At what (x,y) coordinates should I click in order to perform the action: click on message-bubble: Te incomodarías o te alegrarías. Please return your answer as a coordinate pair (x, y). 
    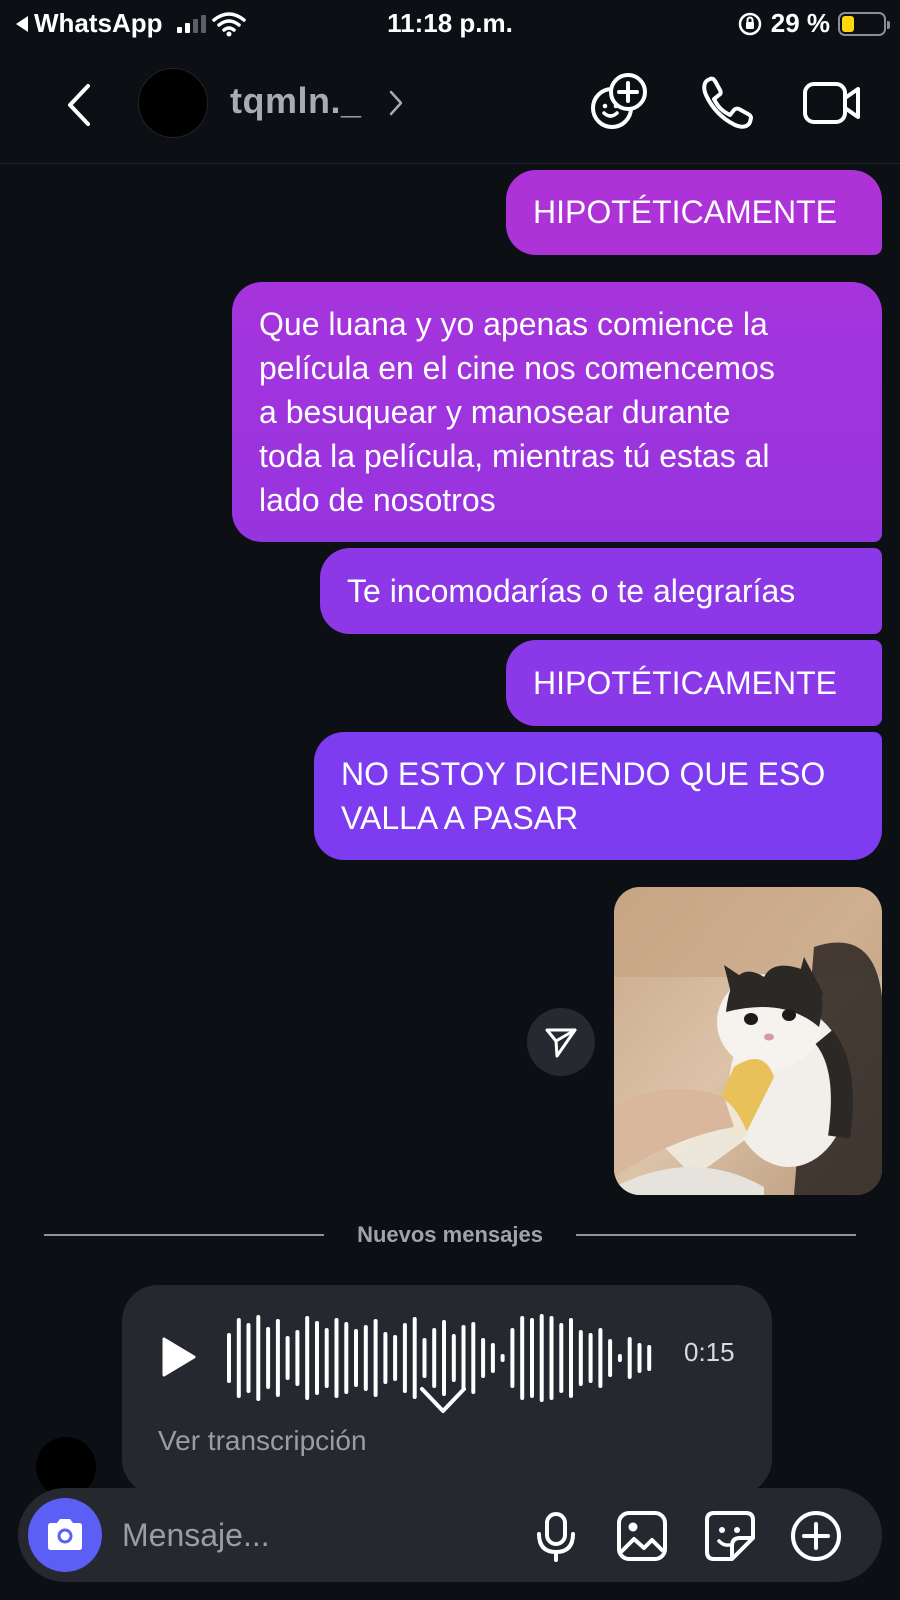
    Looking at the image, I should click on (601, 591).